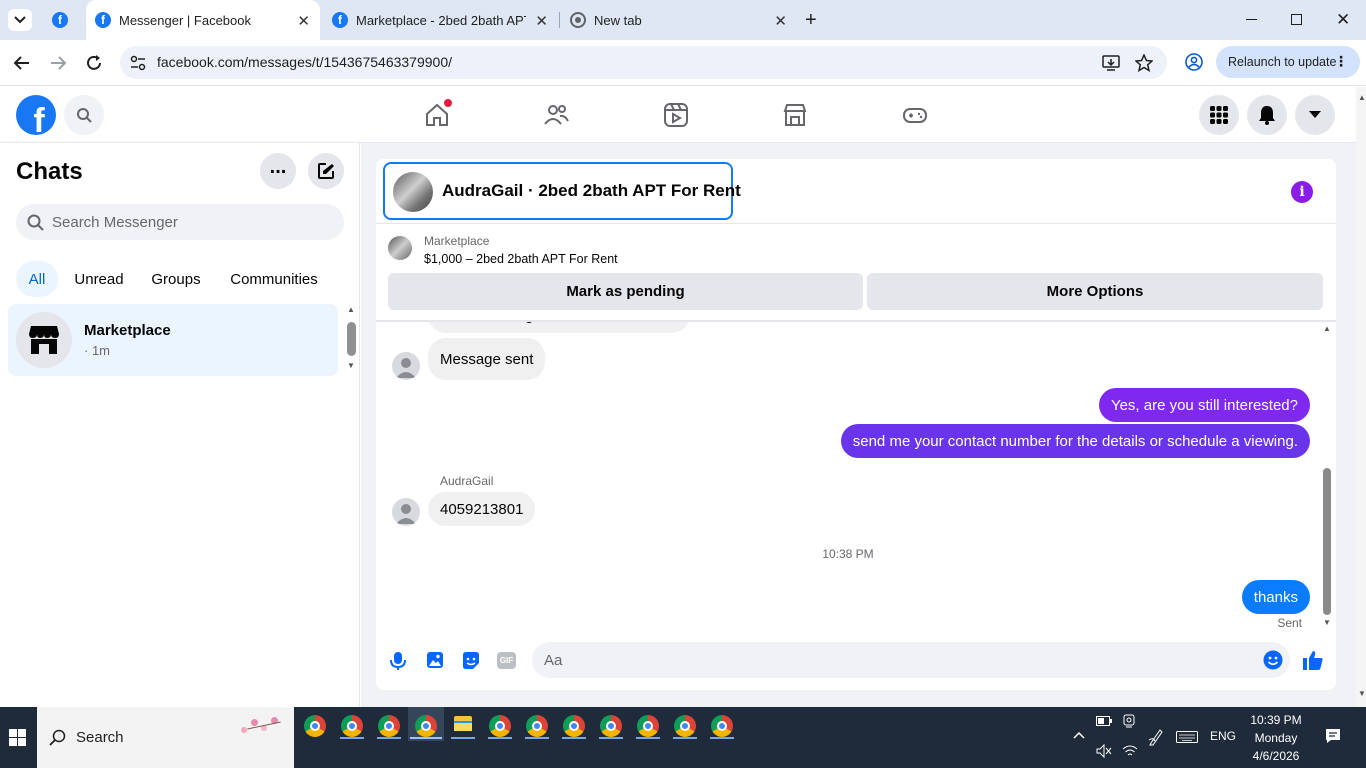  What do you see at coordinates (1223, 736) in the screenshot?
I see `input-language: ENG` at bounding box center [1223, 736].